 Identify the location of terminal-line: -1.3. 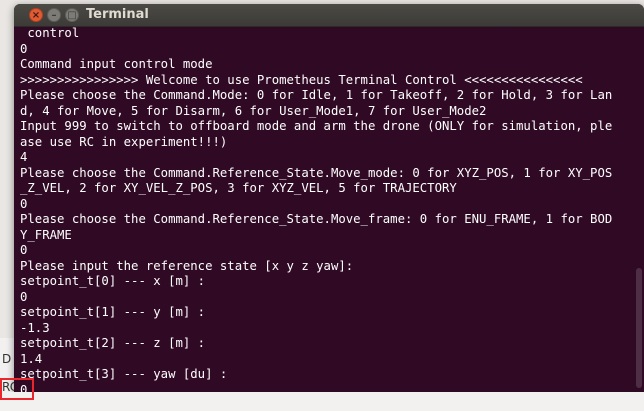
(35, 327).